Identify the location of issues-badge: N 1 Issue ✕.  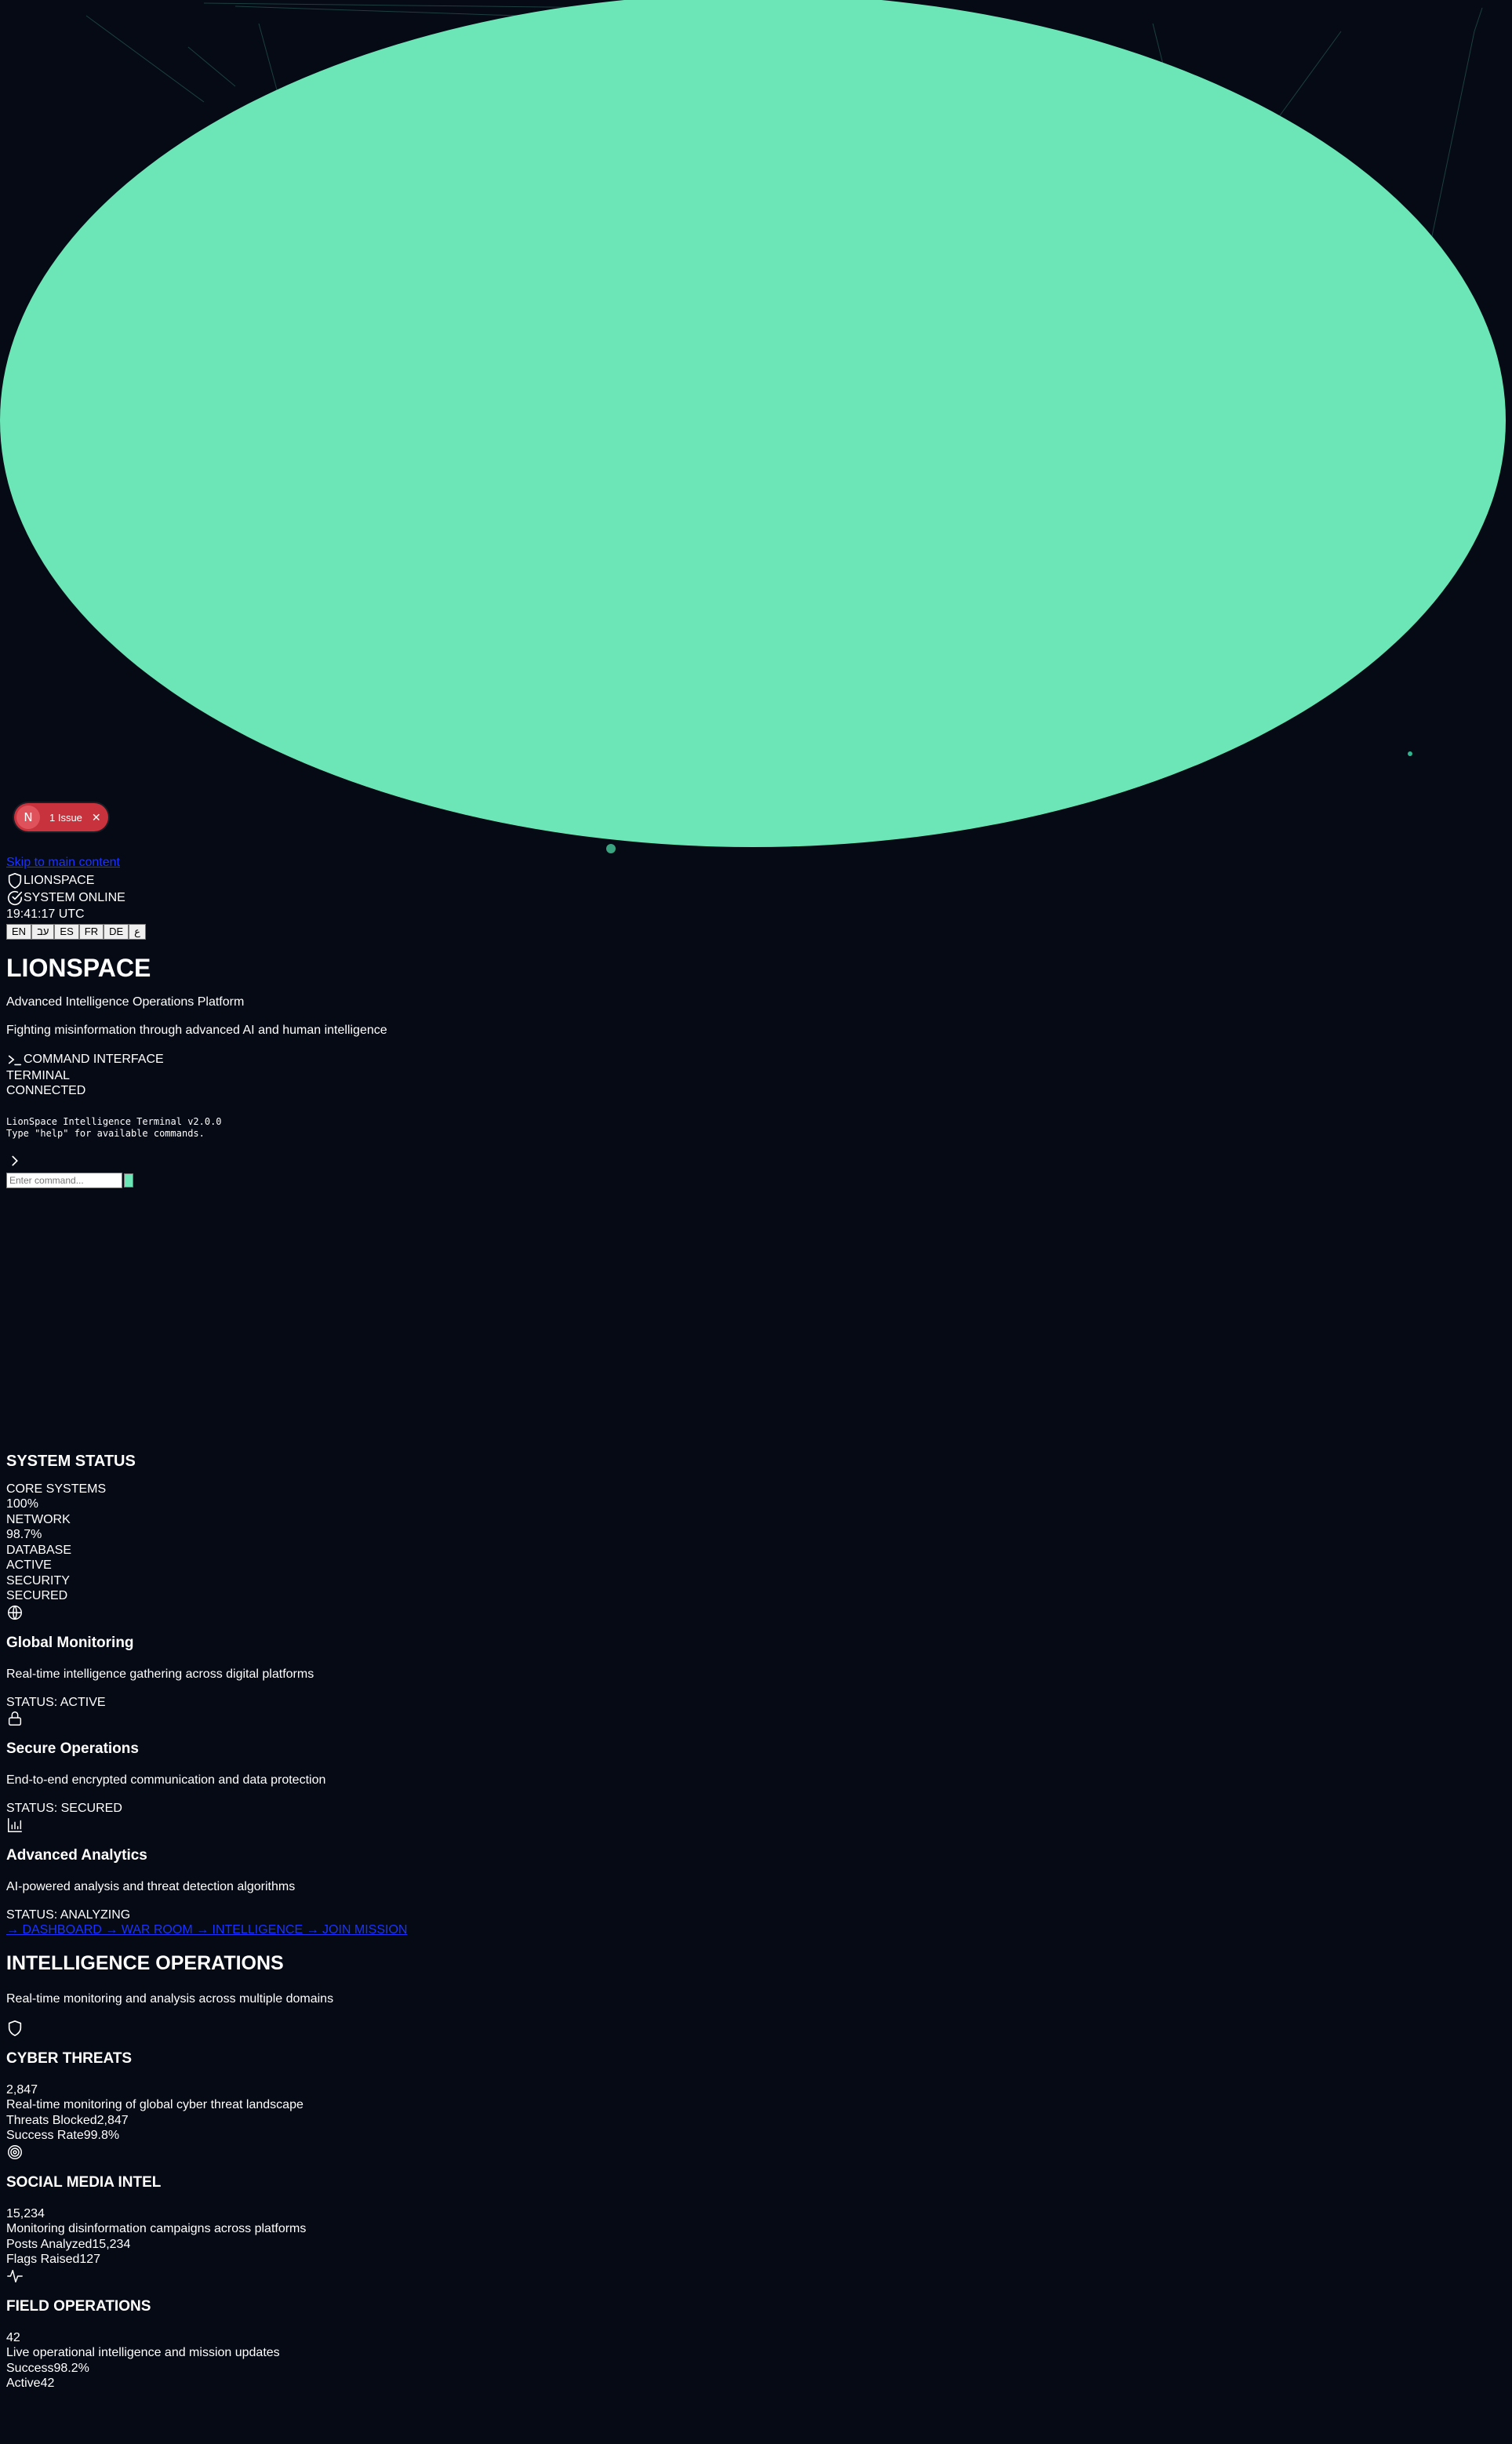
(61, 817).